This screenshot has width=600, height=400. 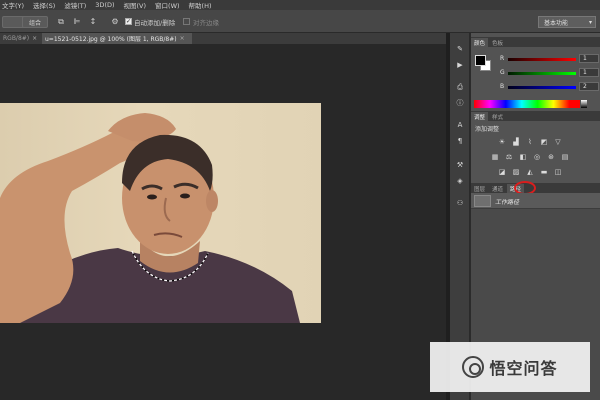 I want to click on brightness-contrast-icon: ☀, so click(x=502, y=141).